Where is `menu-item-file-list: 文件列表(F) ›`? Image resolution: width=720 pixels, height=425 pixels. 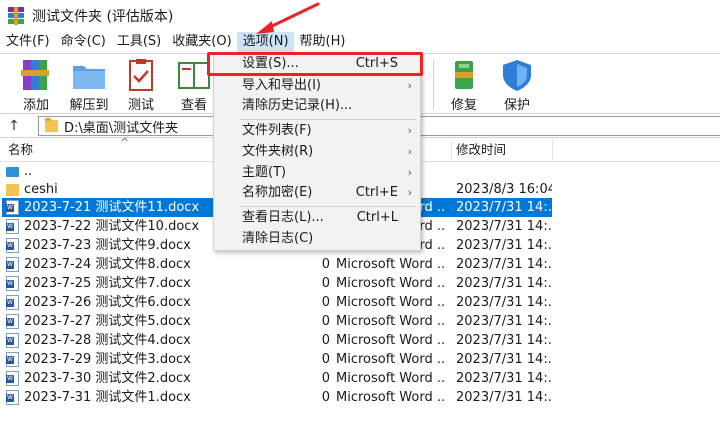 menu-item-file-list: 文件列表(F) › is located at coordinates (317, 131).